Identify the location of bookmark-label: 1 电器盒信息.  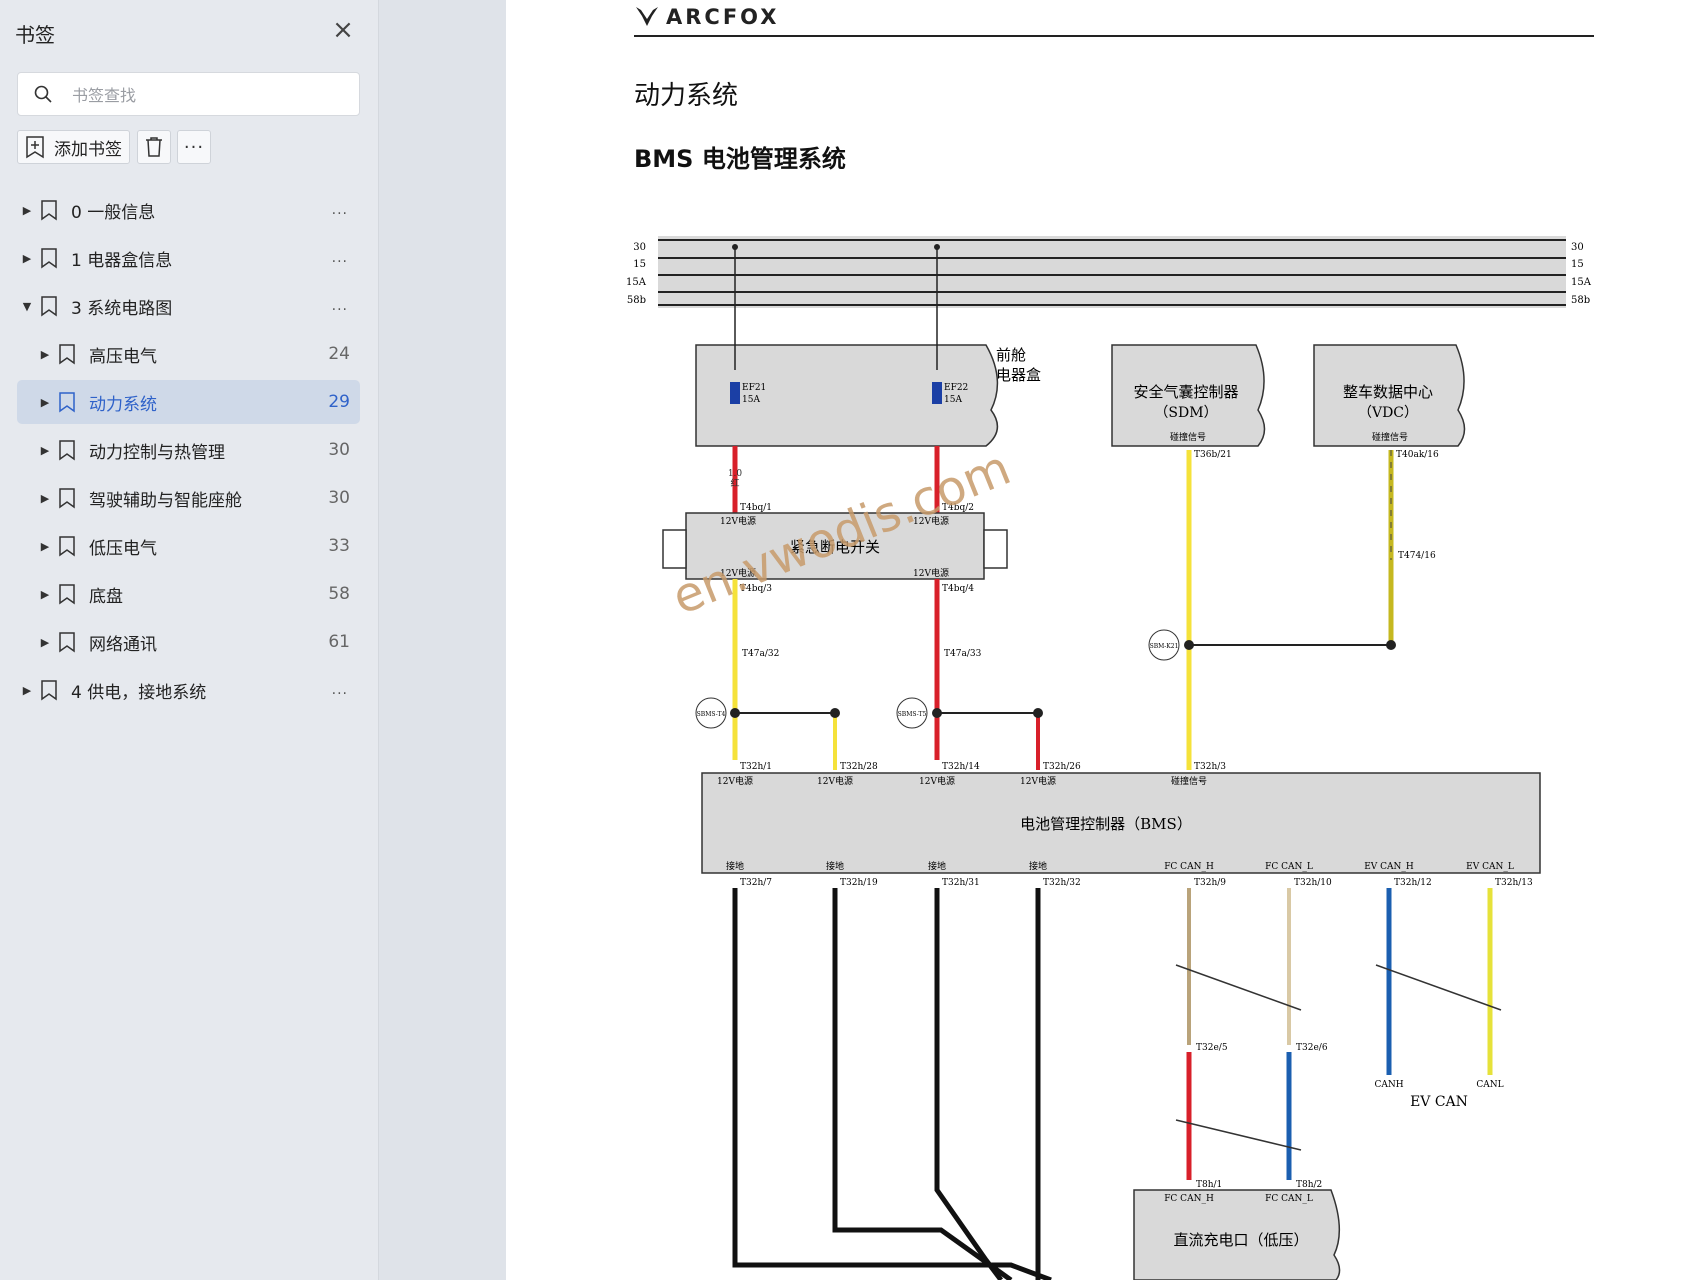
(122, 260).